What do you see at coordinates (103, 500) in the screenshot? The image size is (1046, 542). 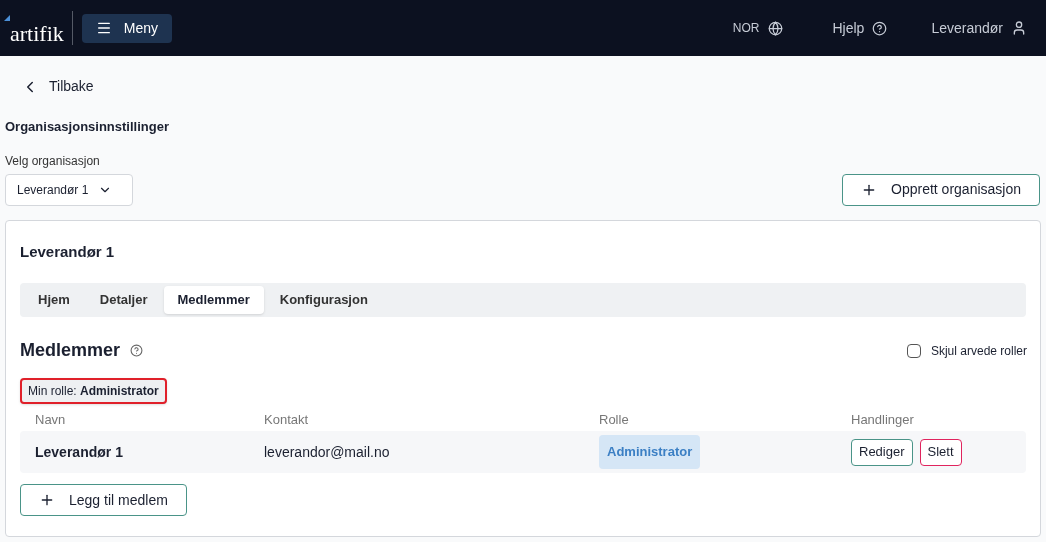 I see `add-member-button: Legg til medlem` at bounding box center [103, 500].